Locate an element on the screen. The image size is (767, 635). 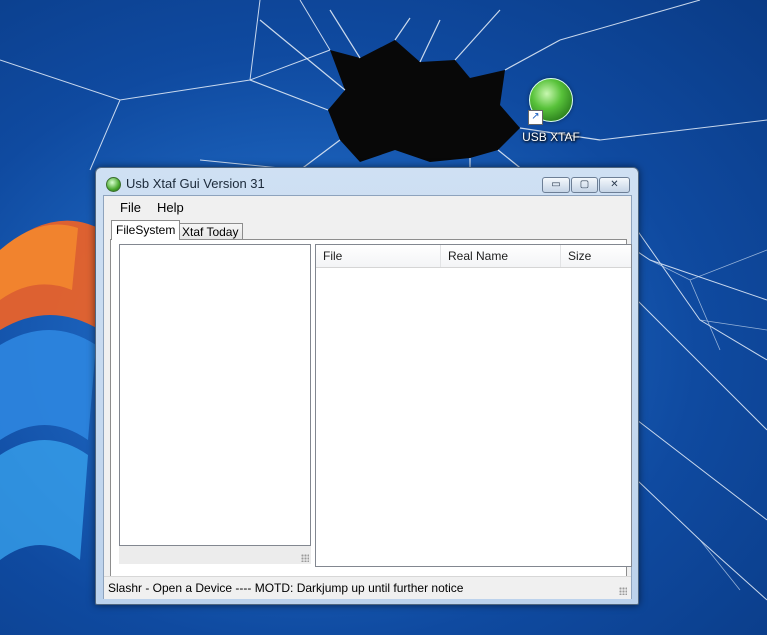
xbox-orb-icon is located at coordinates (113, 184).